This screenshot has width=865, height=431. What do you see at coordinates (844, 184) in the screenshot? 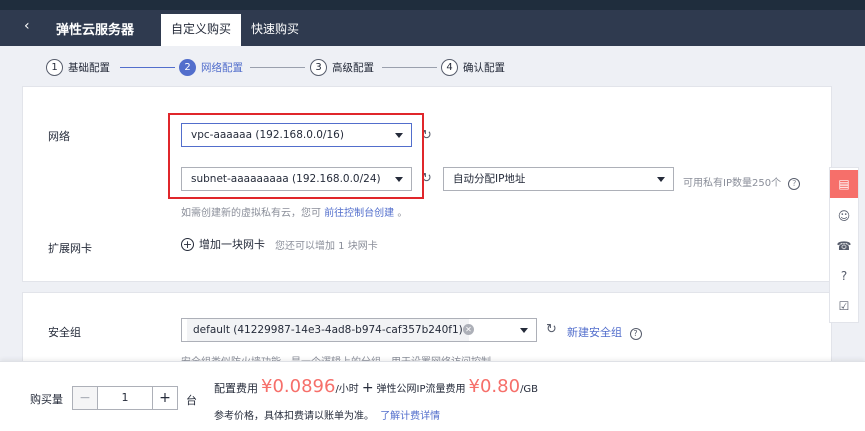
I see `chat-icon: ▤` at bounding box center [844, 184].